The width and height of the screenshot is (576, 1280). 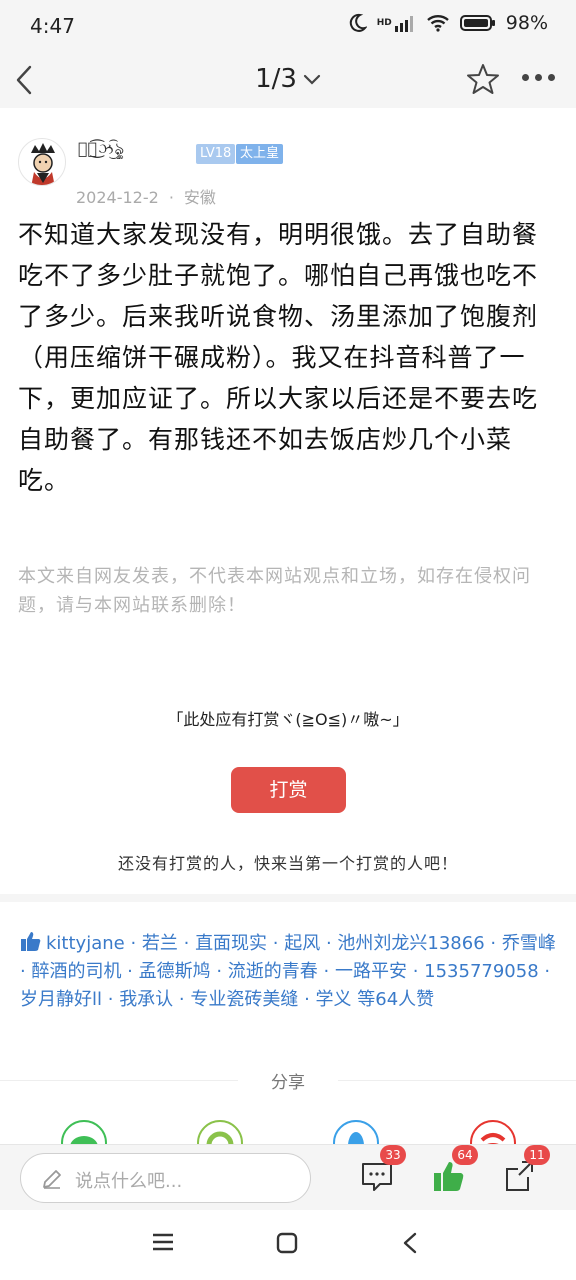 What do you see at coordinates (288, 790) in the screenshot?
I see `reward-button: 打赏` at bounding box center [288, 790].